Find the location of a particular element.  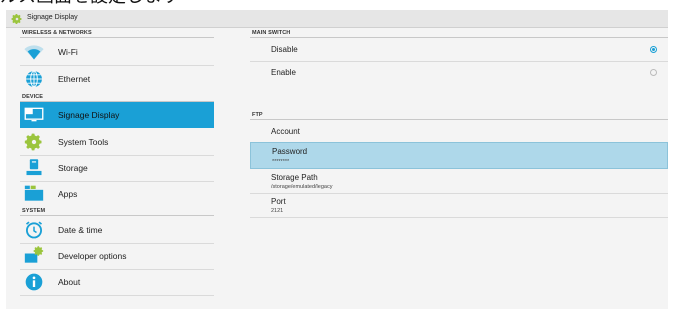

sidebar-item-label: Ethernet is located at coordinates (74, 79).